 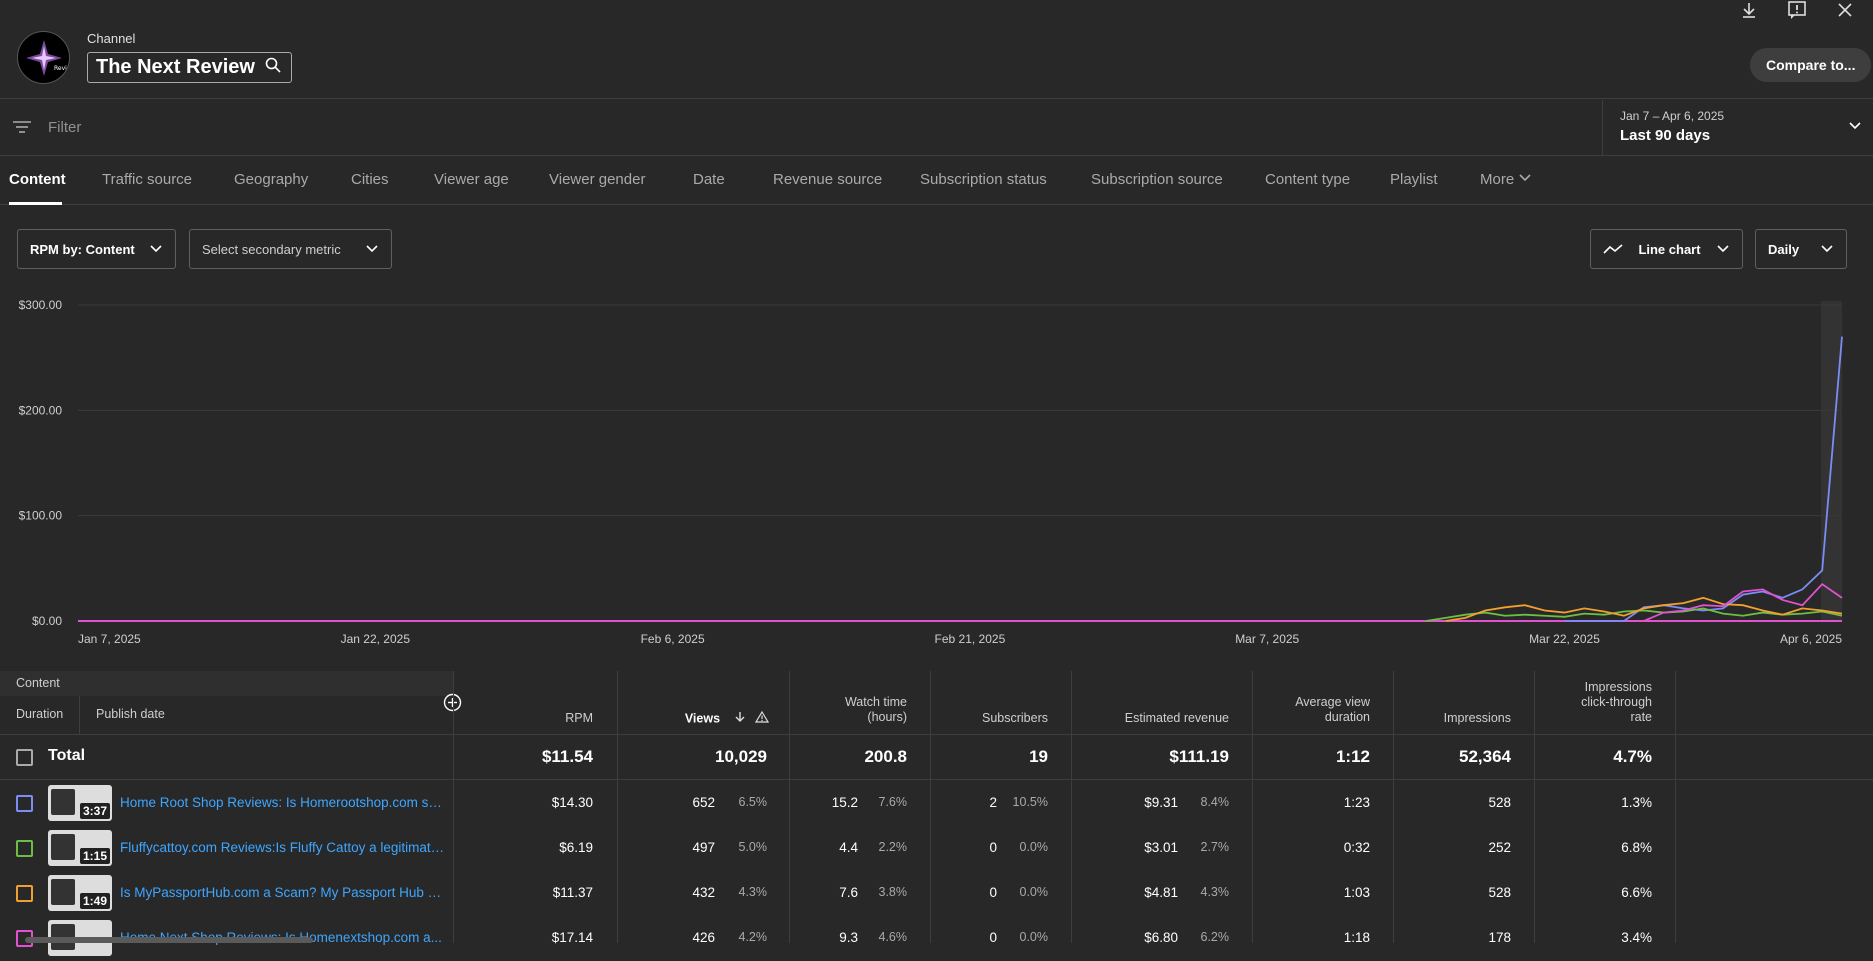 What do you see at coordinates (370, 179) in the screenshot?
I see `tab-cities: Cities` at bounding box center [370, 179].